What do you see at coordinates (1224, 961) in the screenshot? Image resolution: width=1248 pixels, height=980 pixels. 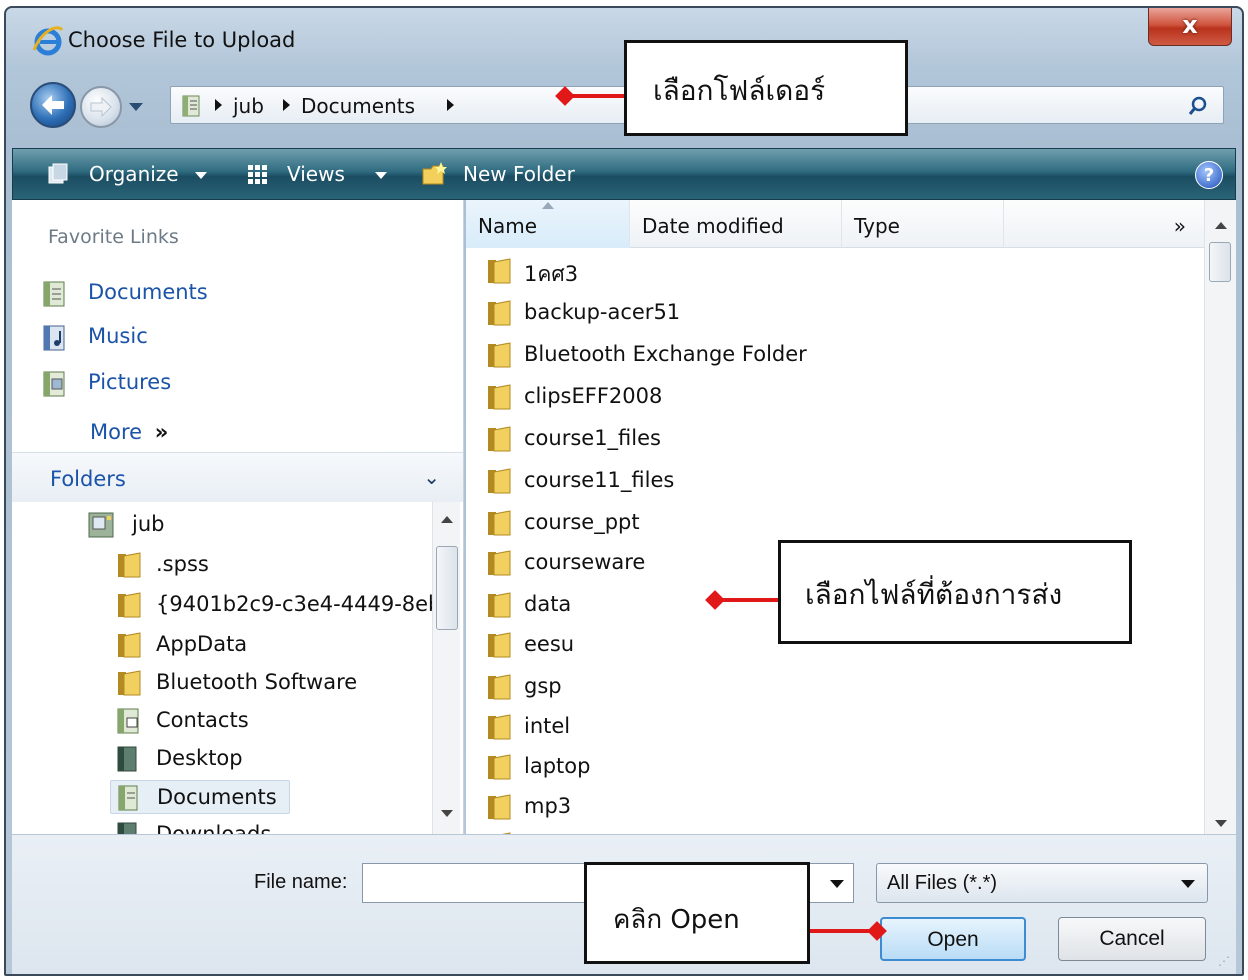 I see `resize-grip-icon: ⋰` at bounding box center [1224, 961].